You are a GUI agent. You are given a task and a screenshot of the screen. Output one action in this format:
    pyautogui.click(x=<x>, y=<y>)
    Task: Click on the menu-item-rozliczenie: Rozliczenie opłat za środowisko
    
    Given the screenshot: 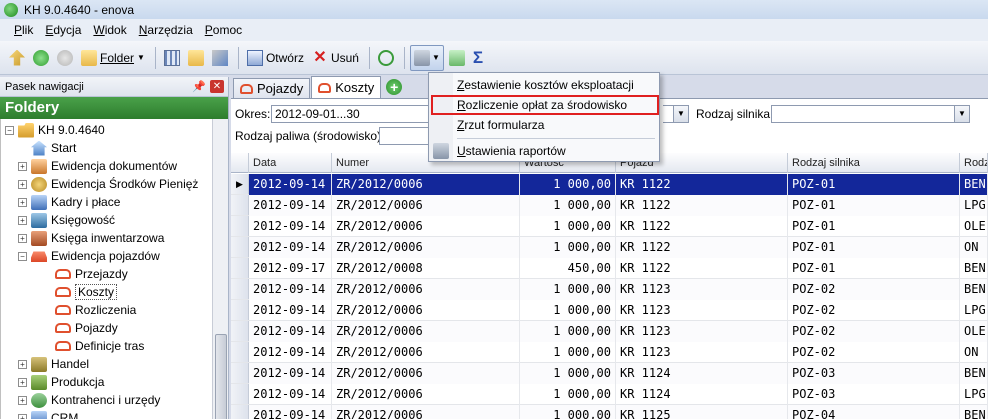 What is the action you would take?
    pyautogui.click(x=542, y=105)
    